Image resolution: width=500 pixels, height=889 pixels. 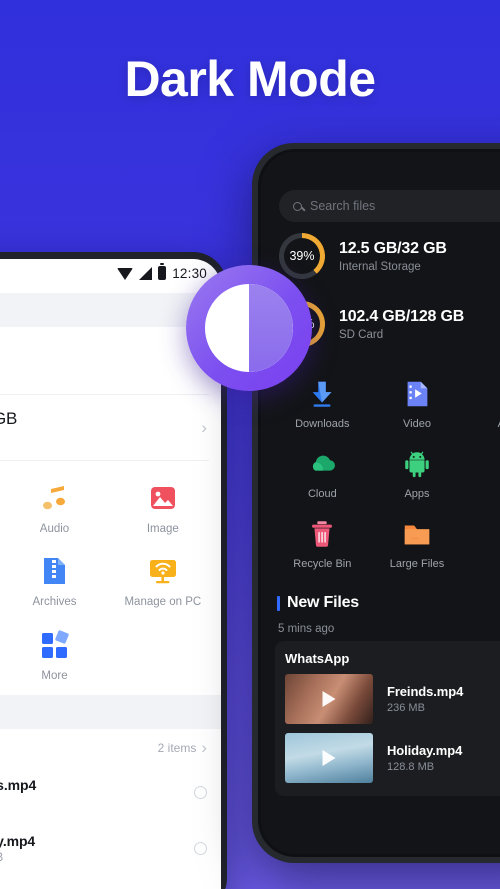 I want to click on light-grid-item-more: More, so click(x=54, y=653).